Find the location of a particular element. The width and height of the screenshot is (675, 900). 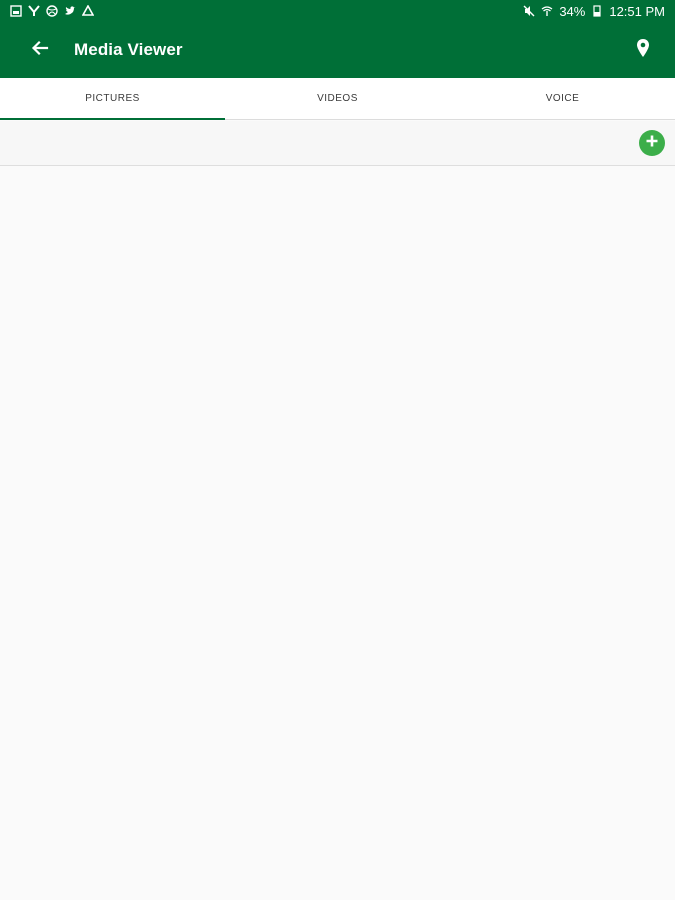

arrow-left-icon is located at coordinates (40, 50).